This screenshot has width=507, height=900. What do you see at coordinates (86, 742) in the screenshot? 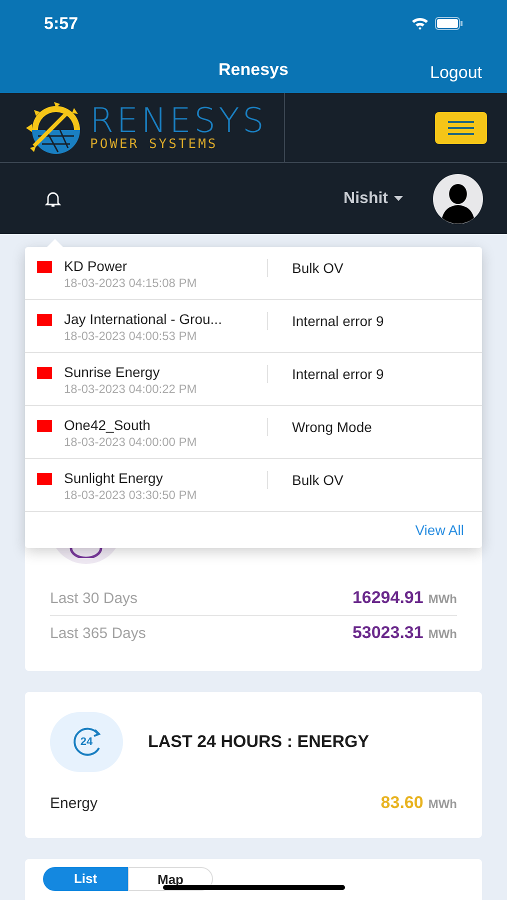
I see `clock-24-icon: 24` at bounding box center [86, 742].